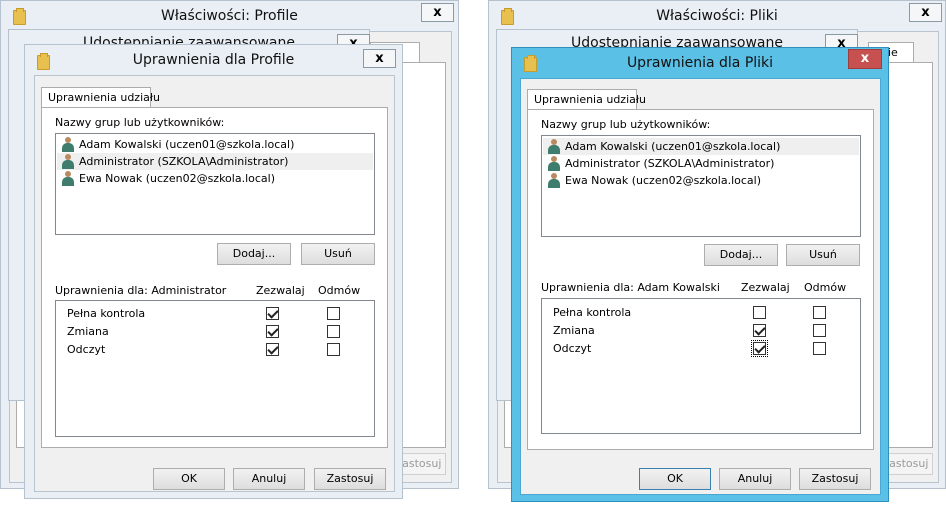 Image resolution: width=946 pixels, height=505 pixels. Describe the element at coordinates (700, 63) in the screenshot. I see `window-title: Uprawnienia dla Pliki` at that location.